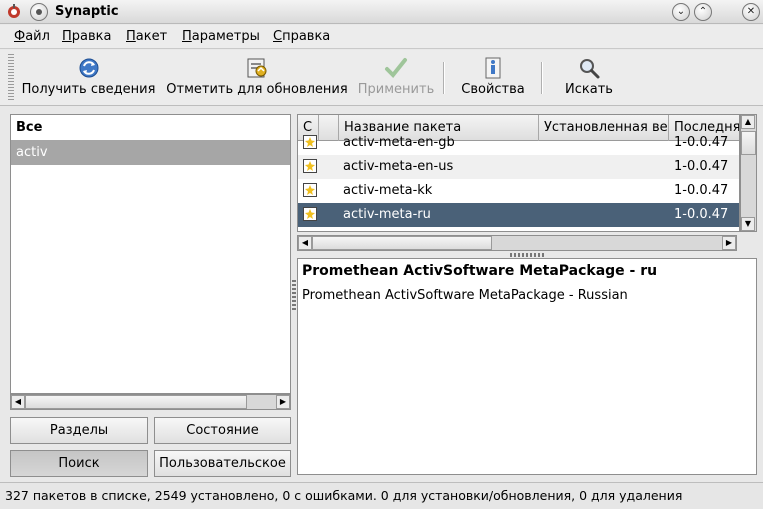 The height and width of the screenshot is (509, 763). What do you see at coordinates (301, 36) in the screenshot?
I see `menu-help: Справка` at bounding box center [301, 36].